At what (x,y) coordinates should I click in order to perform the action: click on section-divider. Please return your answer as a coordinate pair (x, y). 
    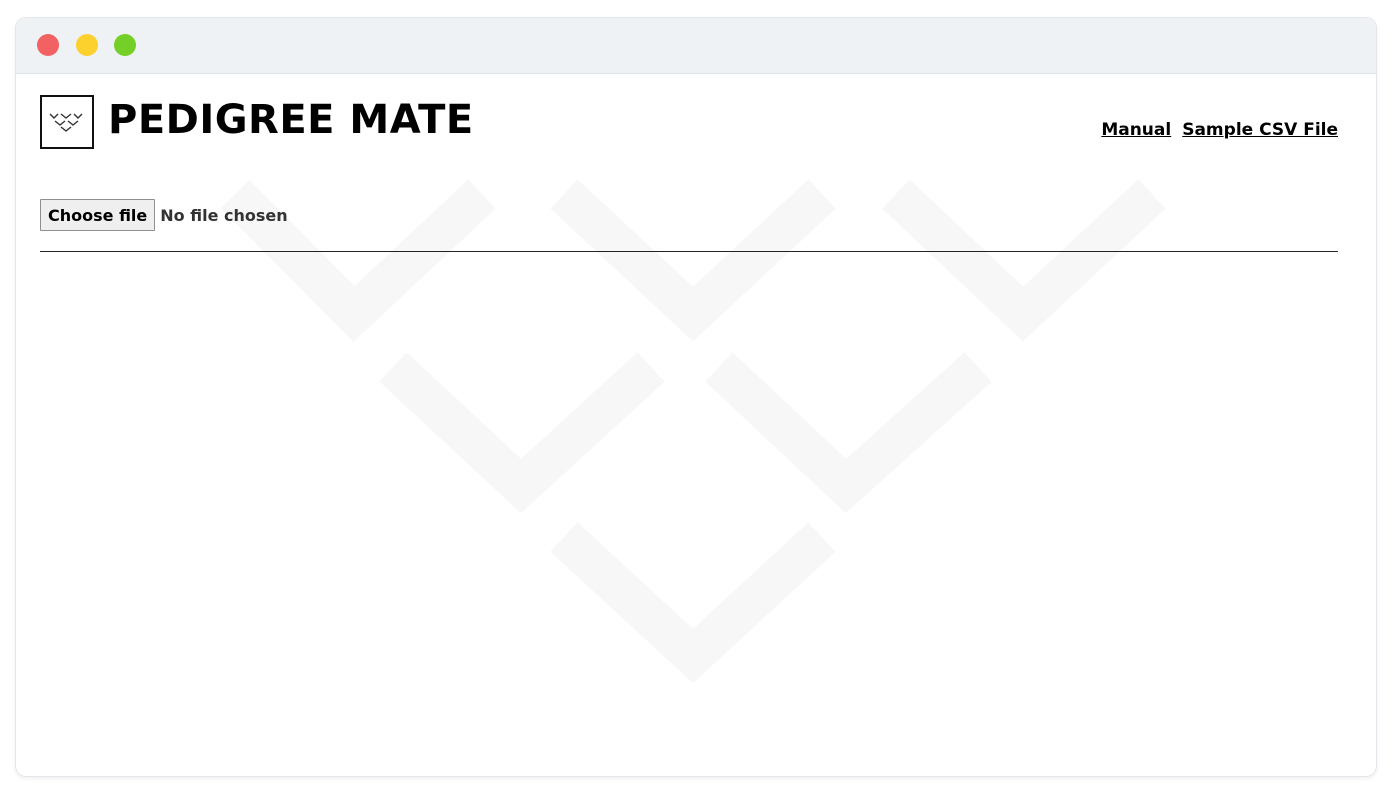
    Looking at the image, I should click on (689, 251).